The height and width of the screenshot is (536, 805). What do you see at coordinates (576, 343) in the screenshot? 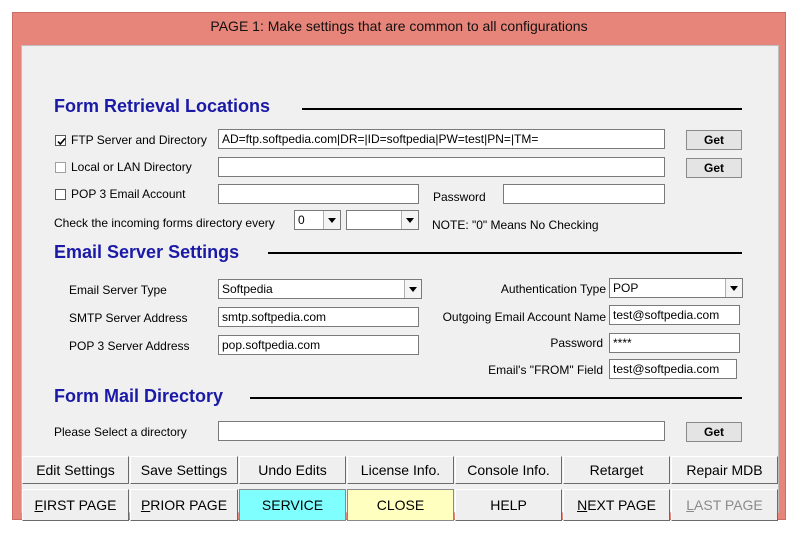
I see `smtp-password-label: Password` at bounding box center [576, 343].